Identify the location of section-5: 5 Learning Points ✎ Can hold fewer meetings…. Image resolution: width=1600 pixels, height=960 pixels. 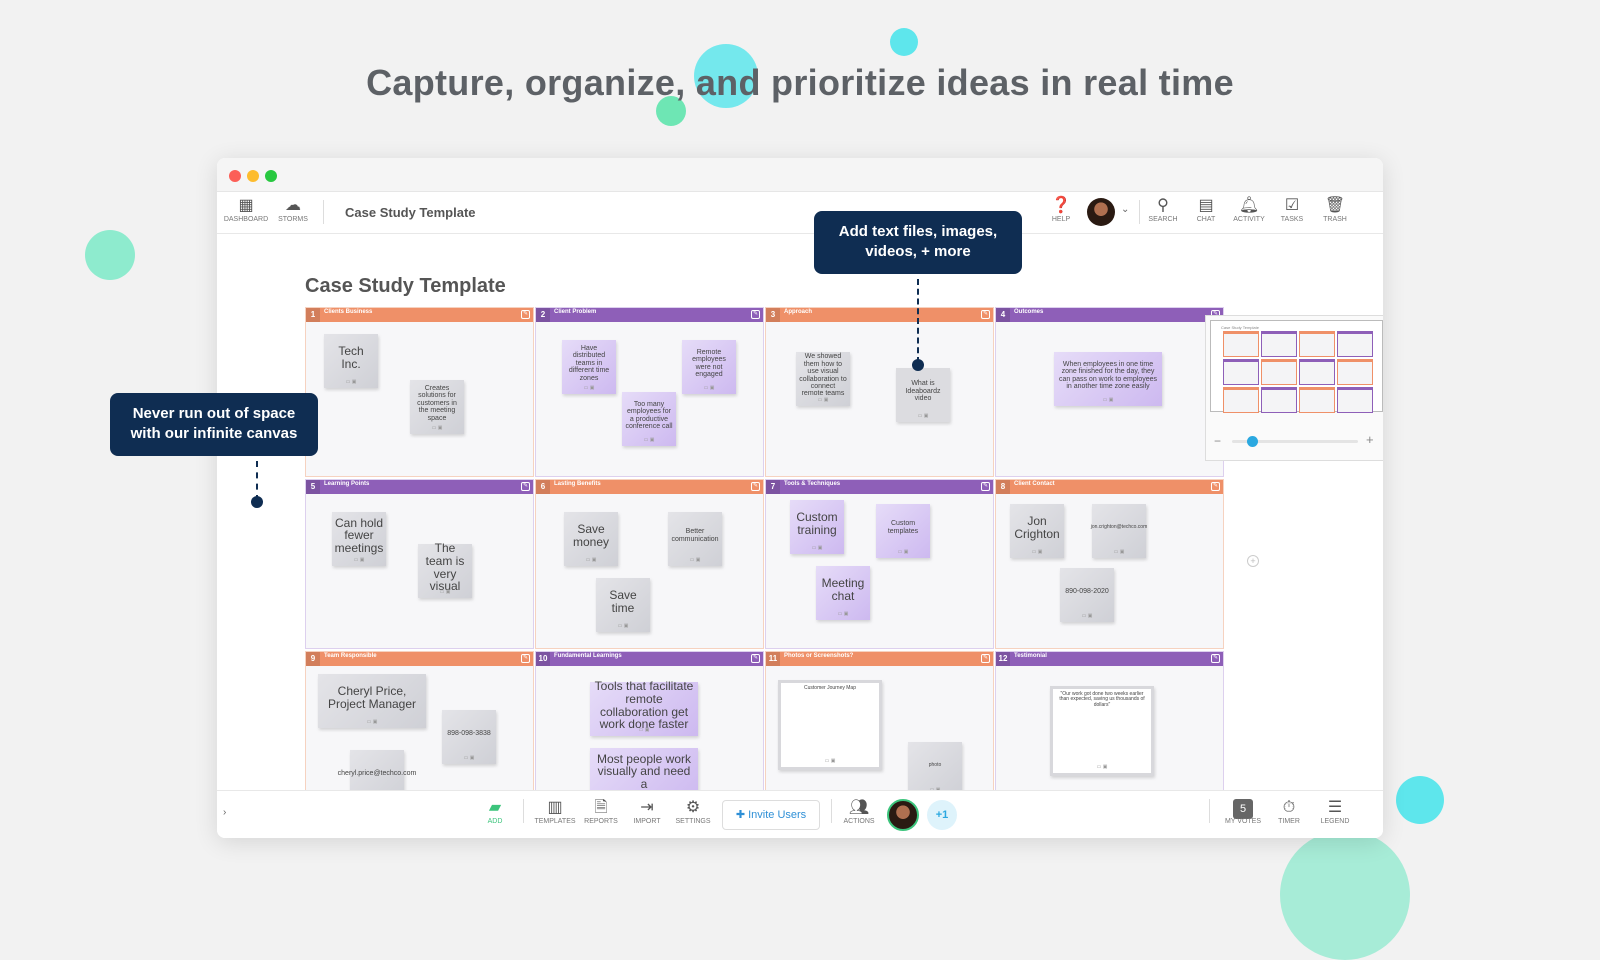
(419, 564).